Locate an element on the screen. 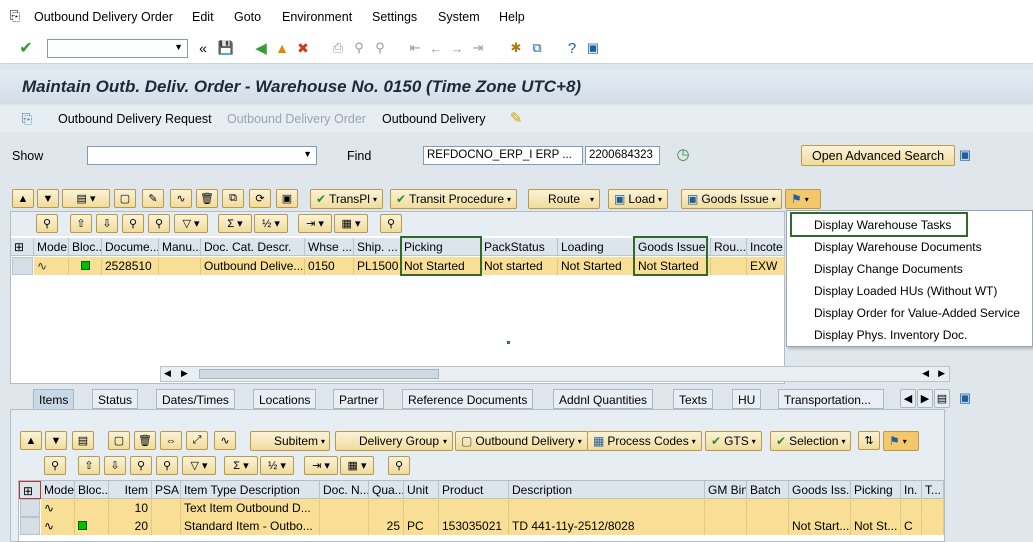  print-icon: ⎙ is located at coordinates (338, 48).